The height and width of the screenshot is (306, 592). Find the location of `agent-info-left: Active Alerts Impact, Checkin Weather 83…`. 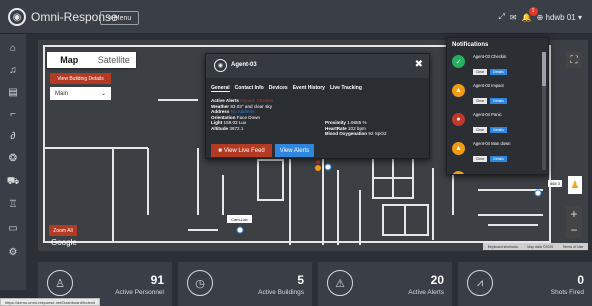

agent-info-left: Active Alerts Impact, Checkin Weather 83… is located at coordinates (242, 115).